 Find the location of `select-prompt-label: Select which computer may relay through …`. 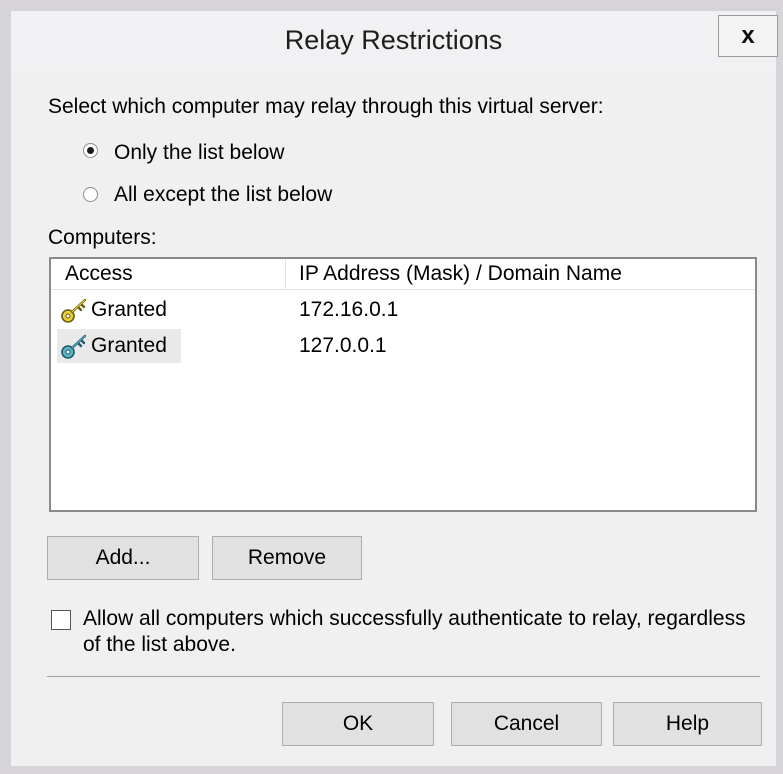

select-prompt-label: Select which computer may relay through … is located at coordinates (326, 106).